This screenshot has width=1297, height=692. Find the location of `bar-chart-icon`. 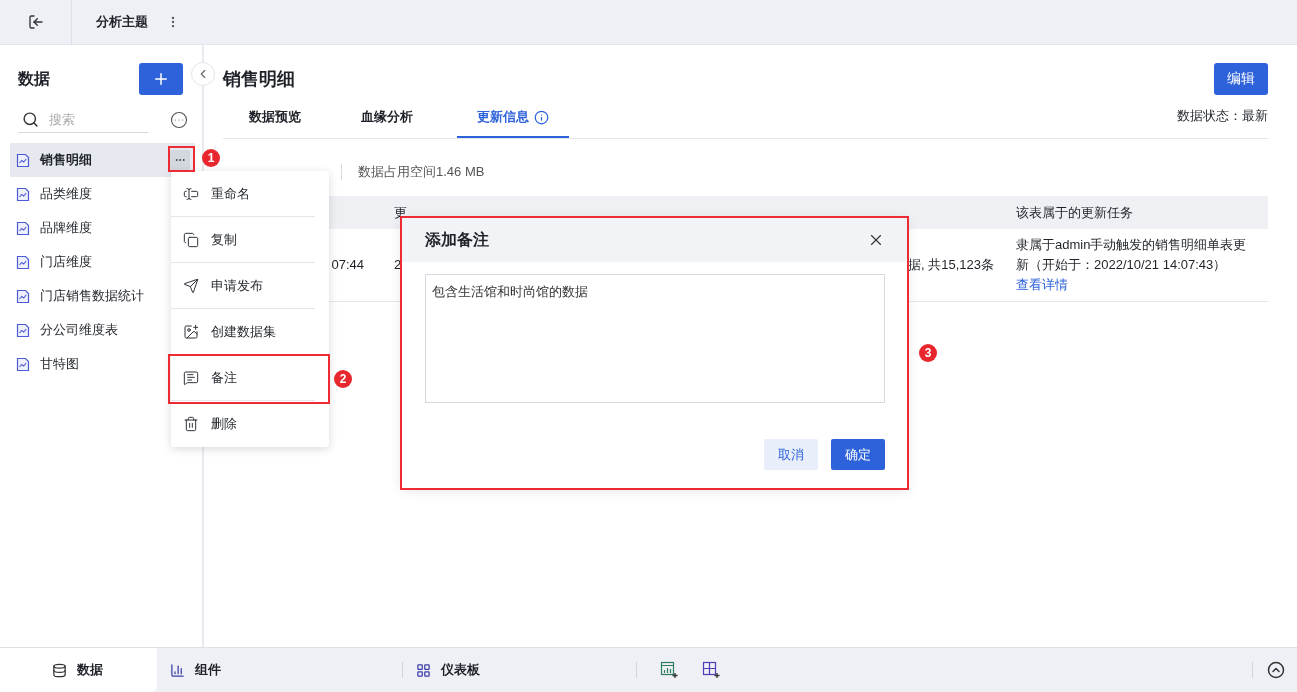

bar-chart-icon is located at coordinates (177, 670).